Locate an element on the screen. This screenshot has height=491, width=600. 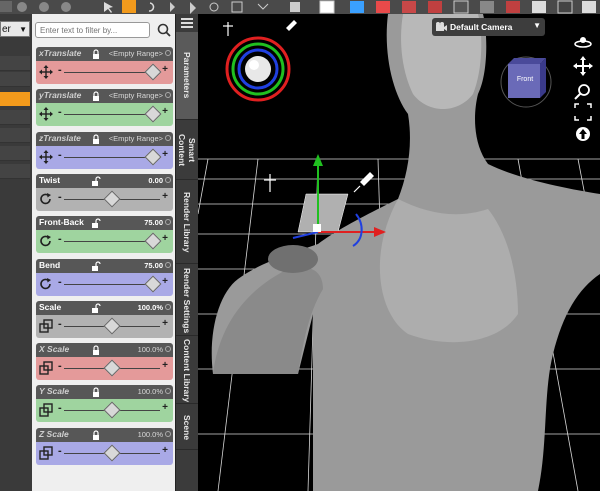
parameter-slider: Z Scale 100.0% - + is located at coordinates (104, 446).